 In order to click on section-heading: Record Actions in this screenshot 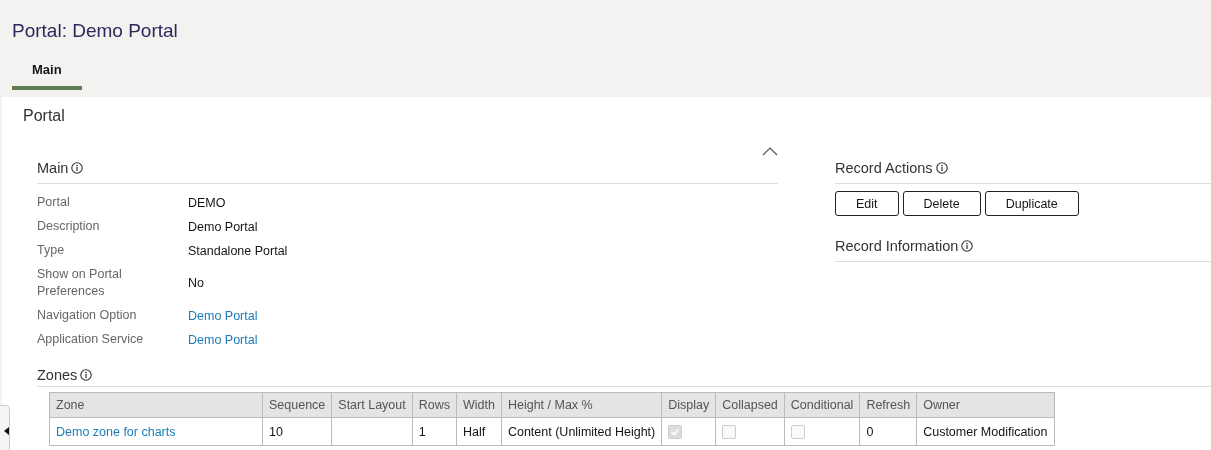, I will do `click(884, 168)`.